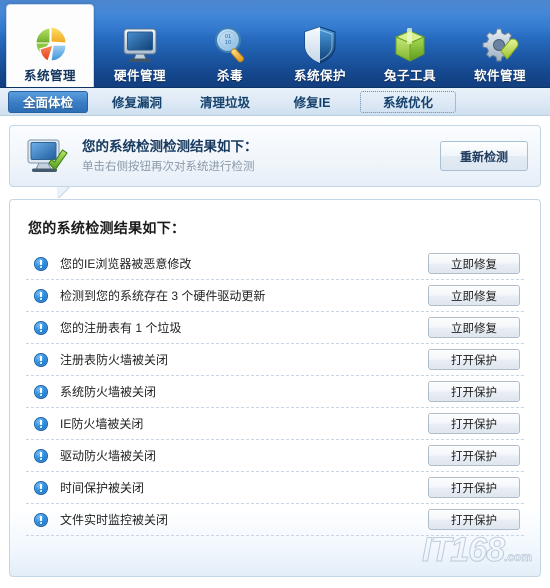 This screenshot has height=588, width=550. I want to click on top-navigation-items: 系统管理 硬件管理 01 10 杀毒 系统保护 兔子工具 软件管理, so click(275, 43).